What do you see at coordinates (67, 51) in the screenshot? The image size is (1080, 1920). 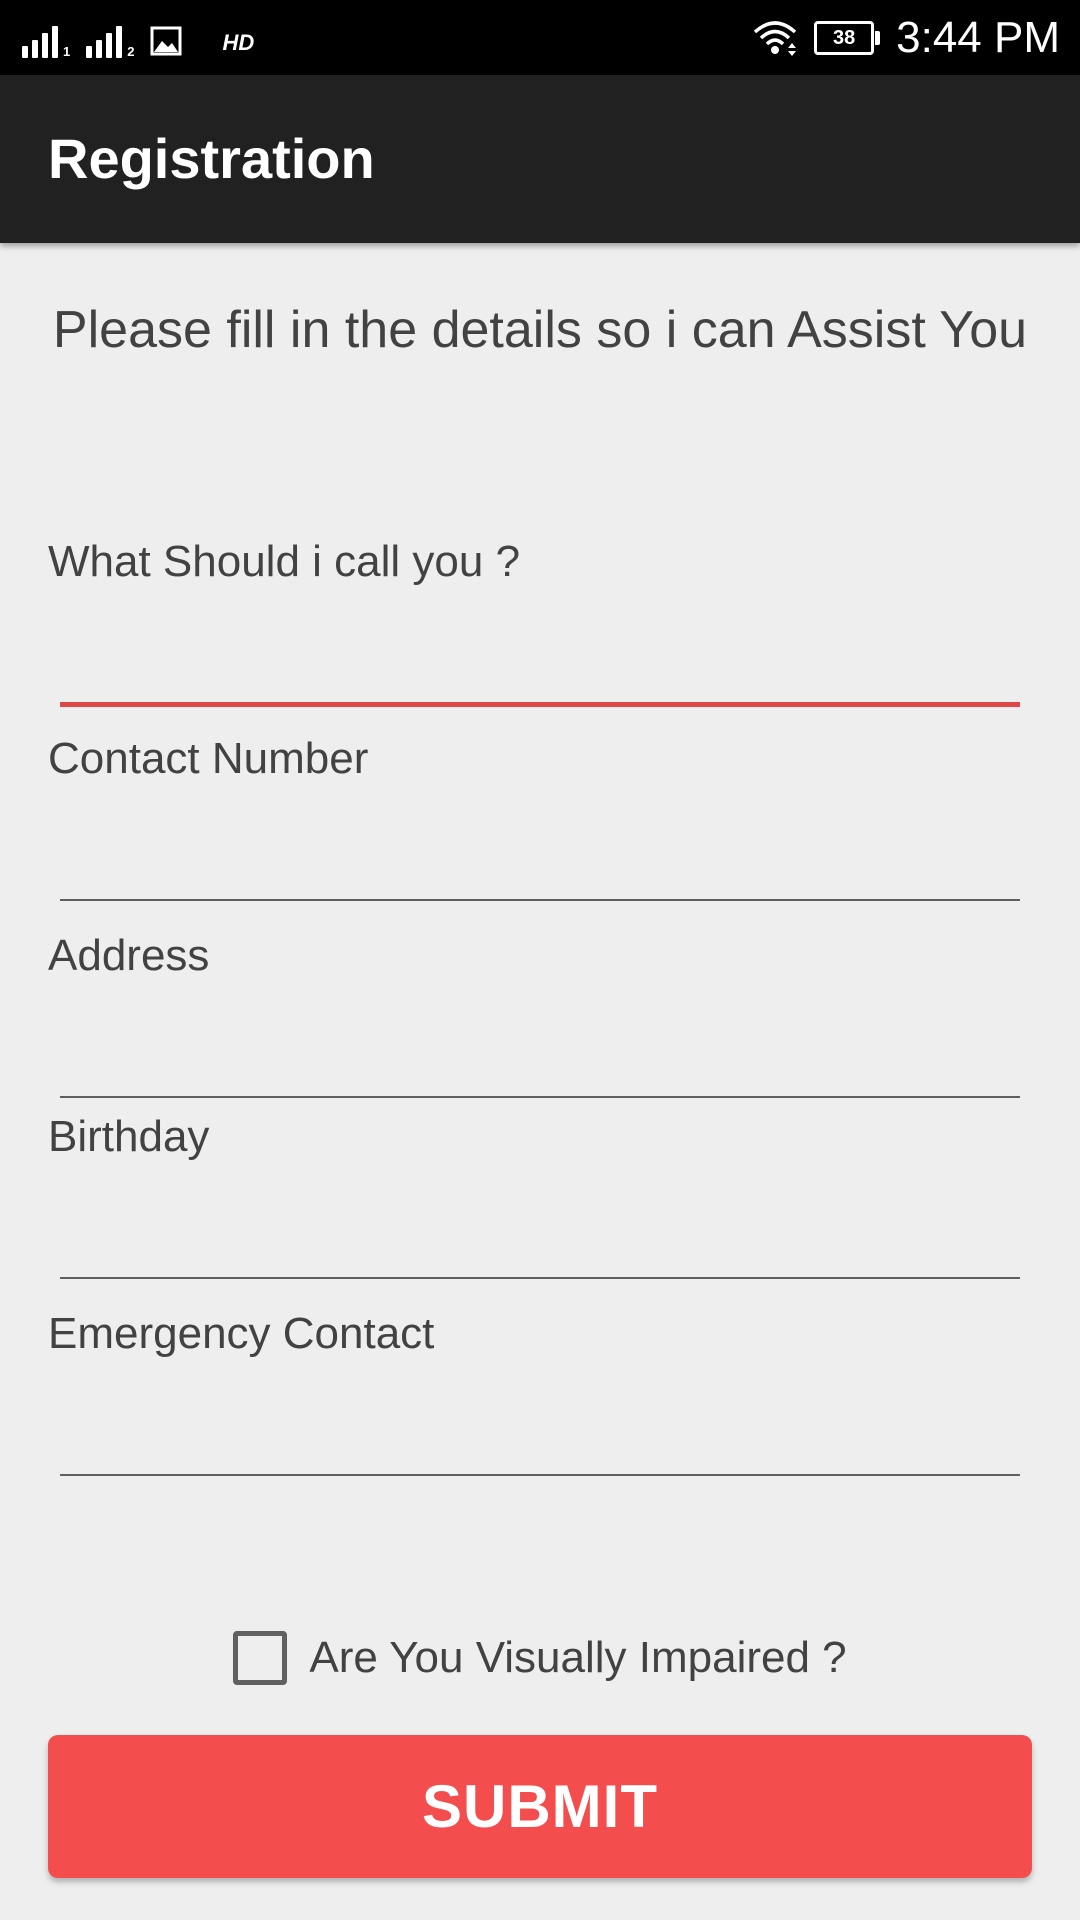 I see `sim1-label: 1` at bounding box center [67, 51].